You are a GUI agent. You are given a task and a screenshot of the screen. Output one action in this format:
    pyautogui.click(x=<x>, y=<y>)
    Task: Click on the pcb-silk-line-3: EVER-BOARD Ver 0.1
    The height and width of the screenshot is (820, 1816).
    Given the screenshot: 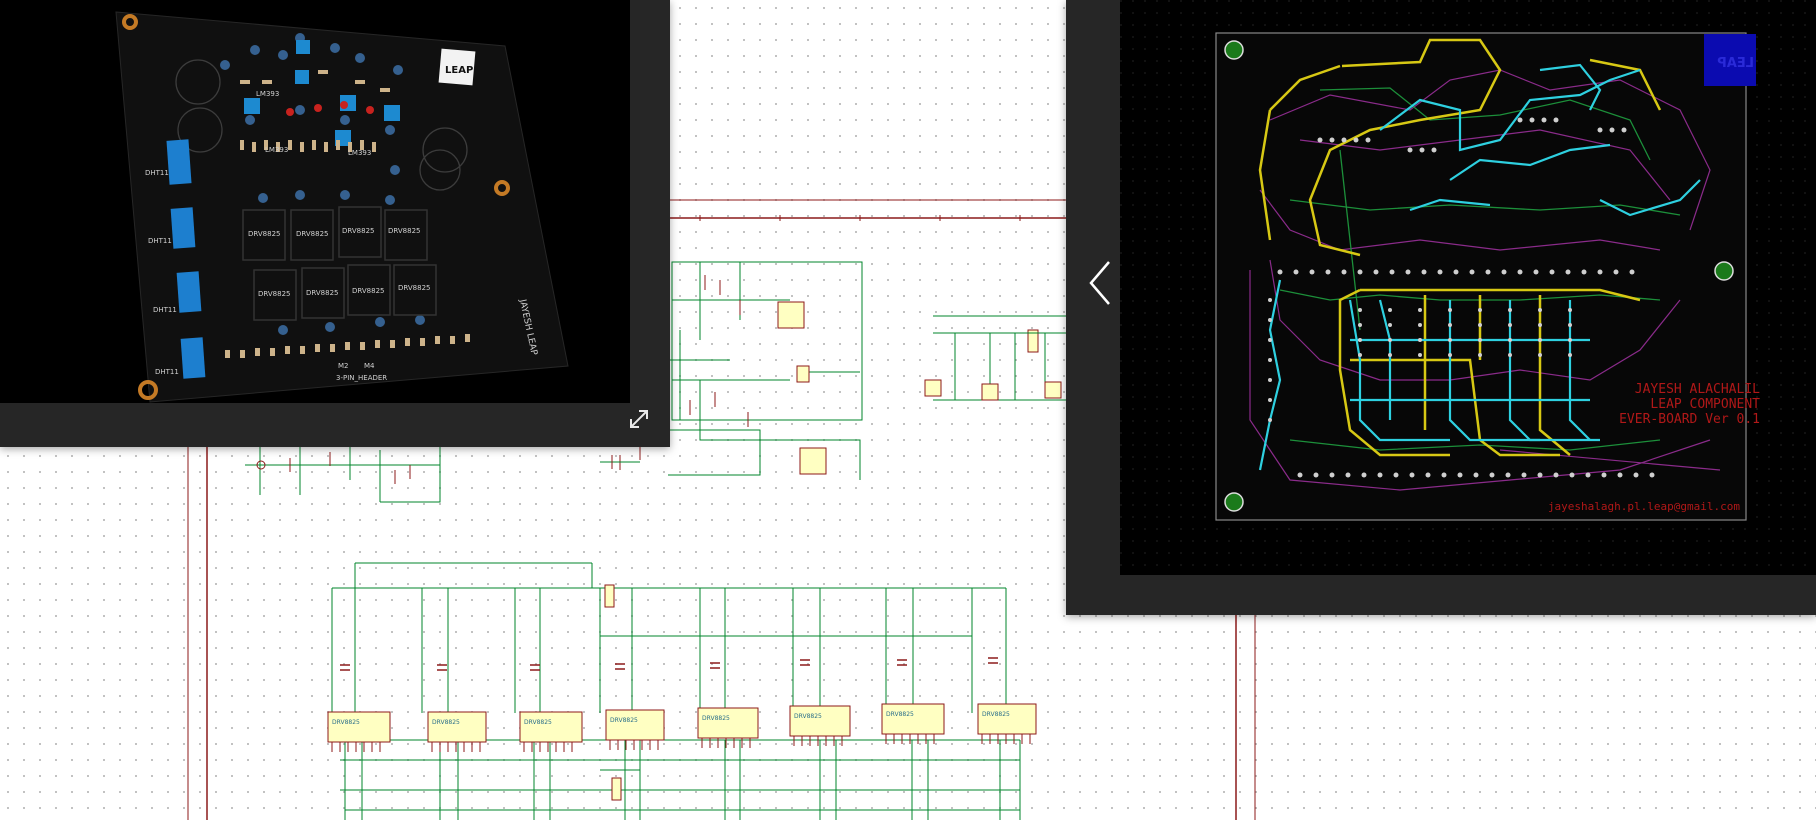 What is the action you would take?
    pyautogui.click(x=1689, y=419)
    